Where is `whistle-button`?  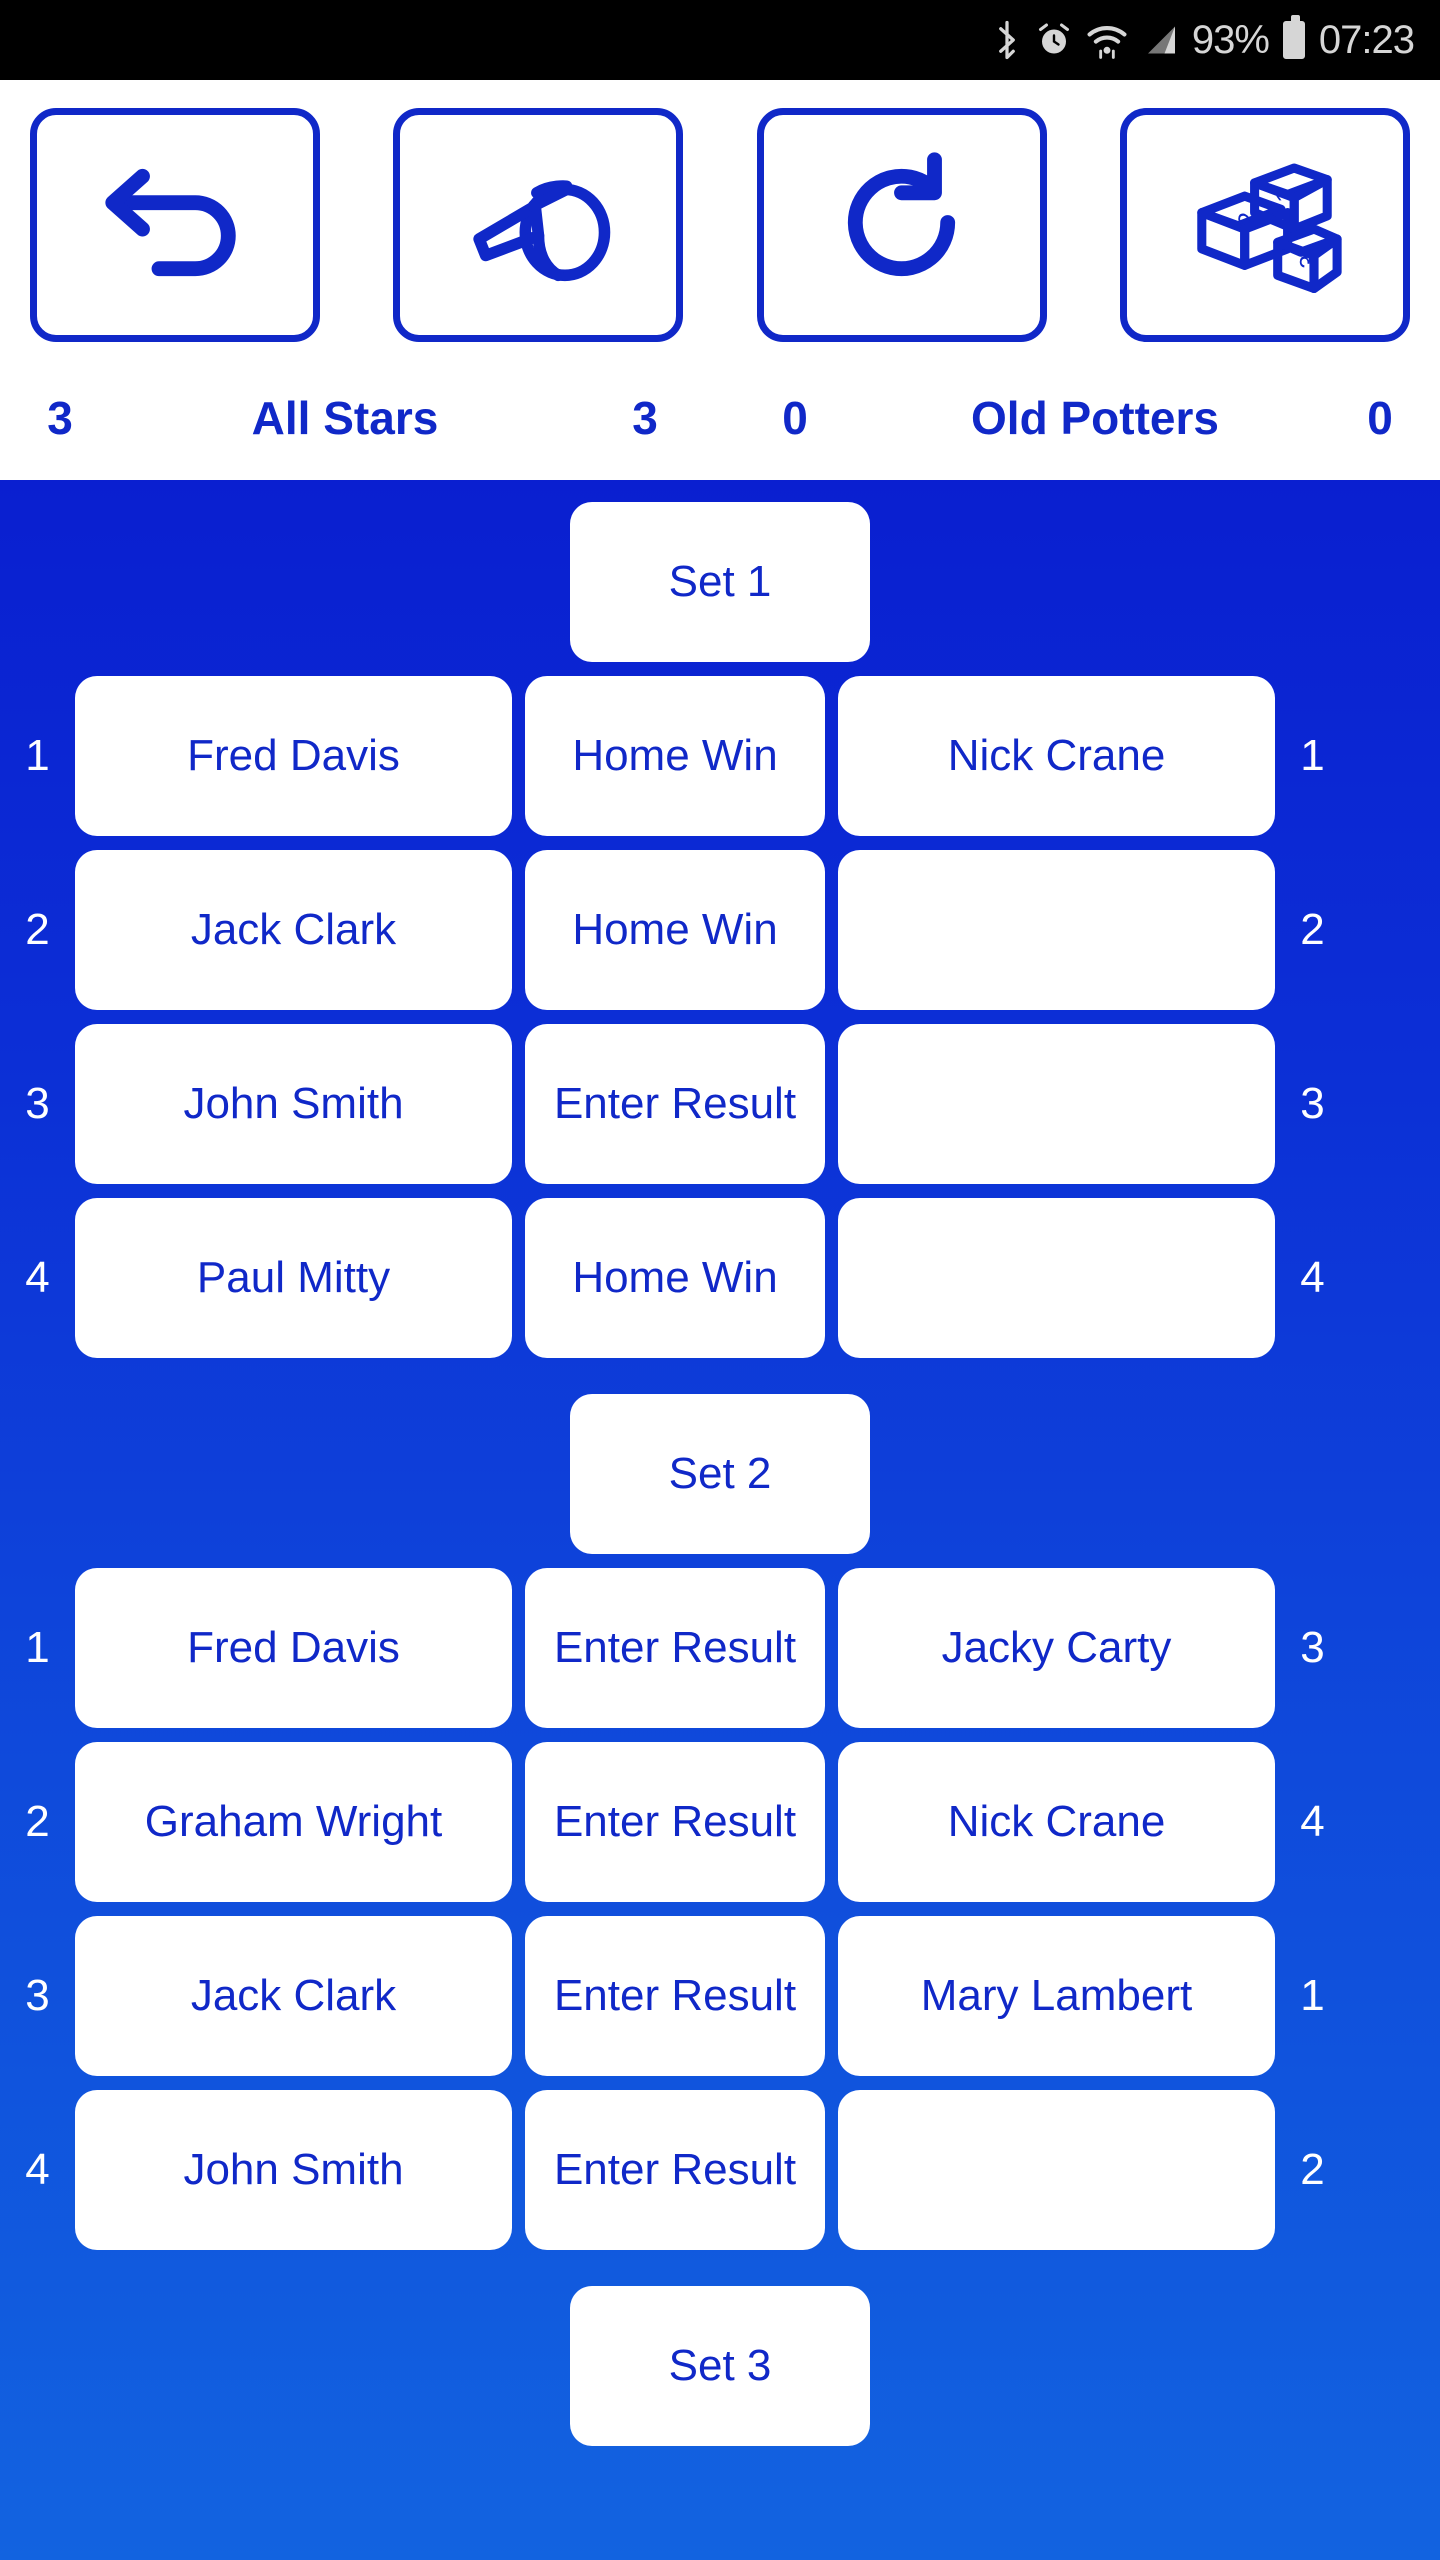
whistle-button is located at coordinates (538, 225).